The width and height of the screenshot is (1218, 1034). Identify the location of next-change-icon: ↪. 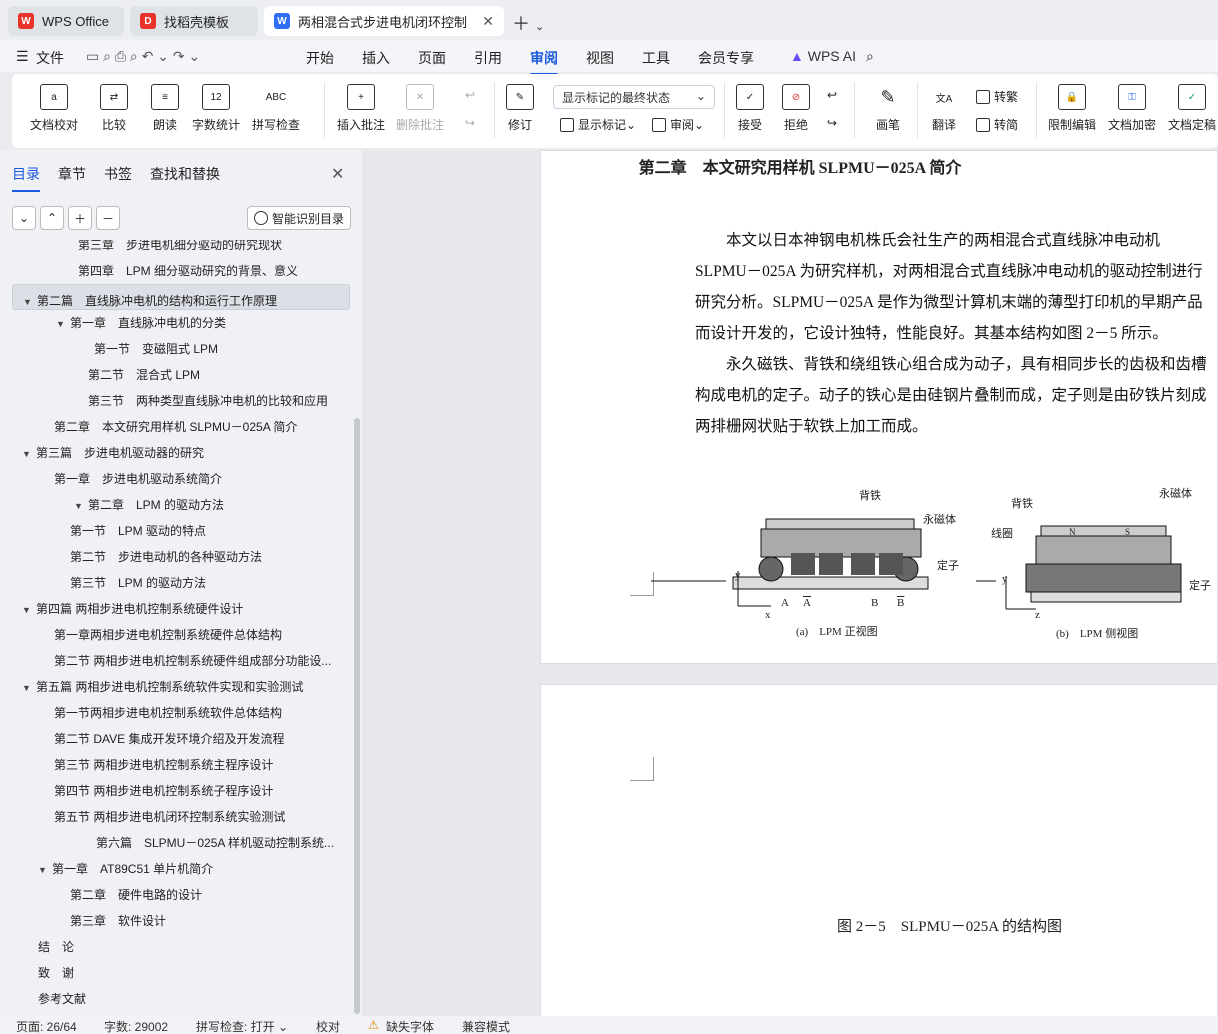
(832, 123).